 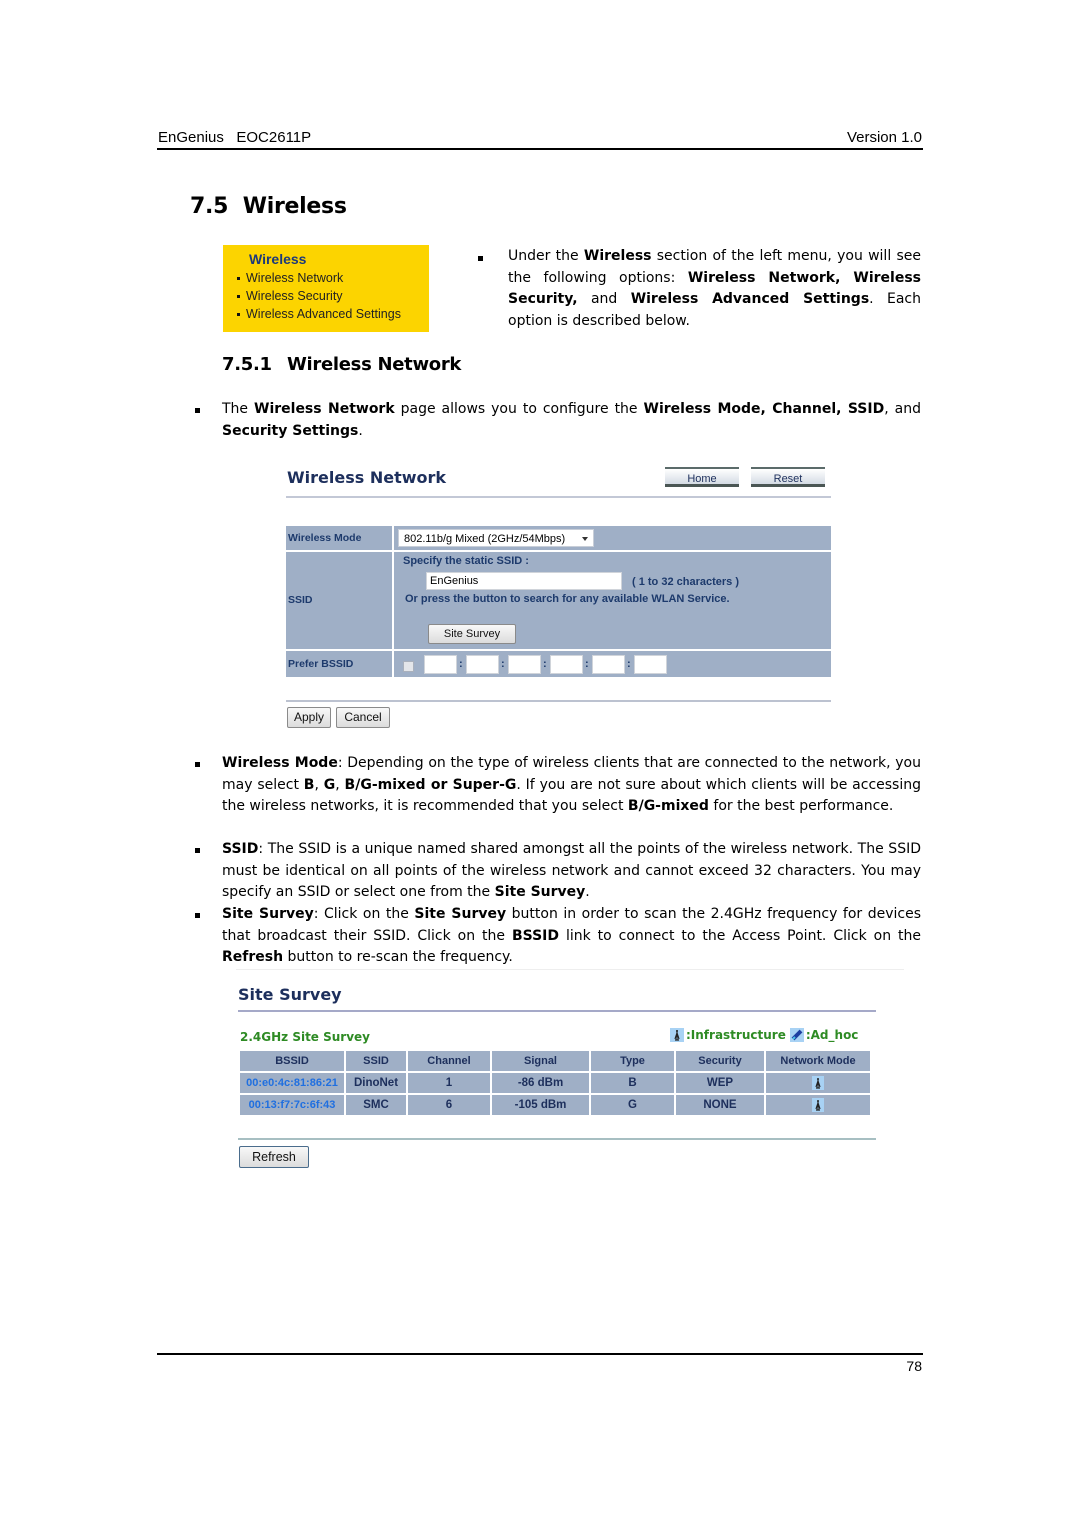 What do you see at coordinates (788, 477) in the screenshot?
I see `reset-button: Reset` at bounding box center [788, 477].